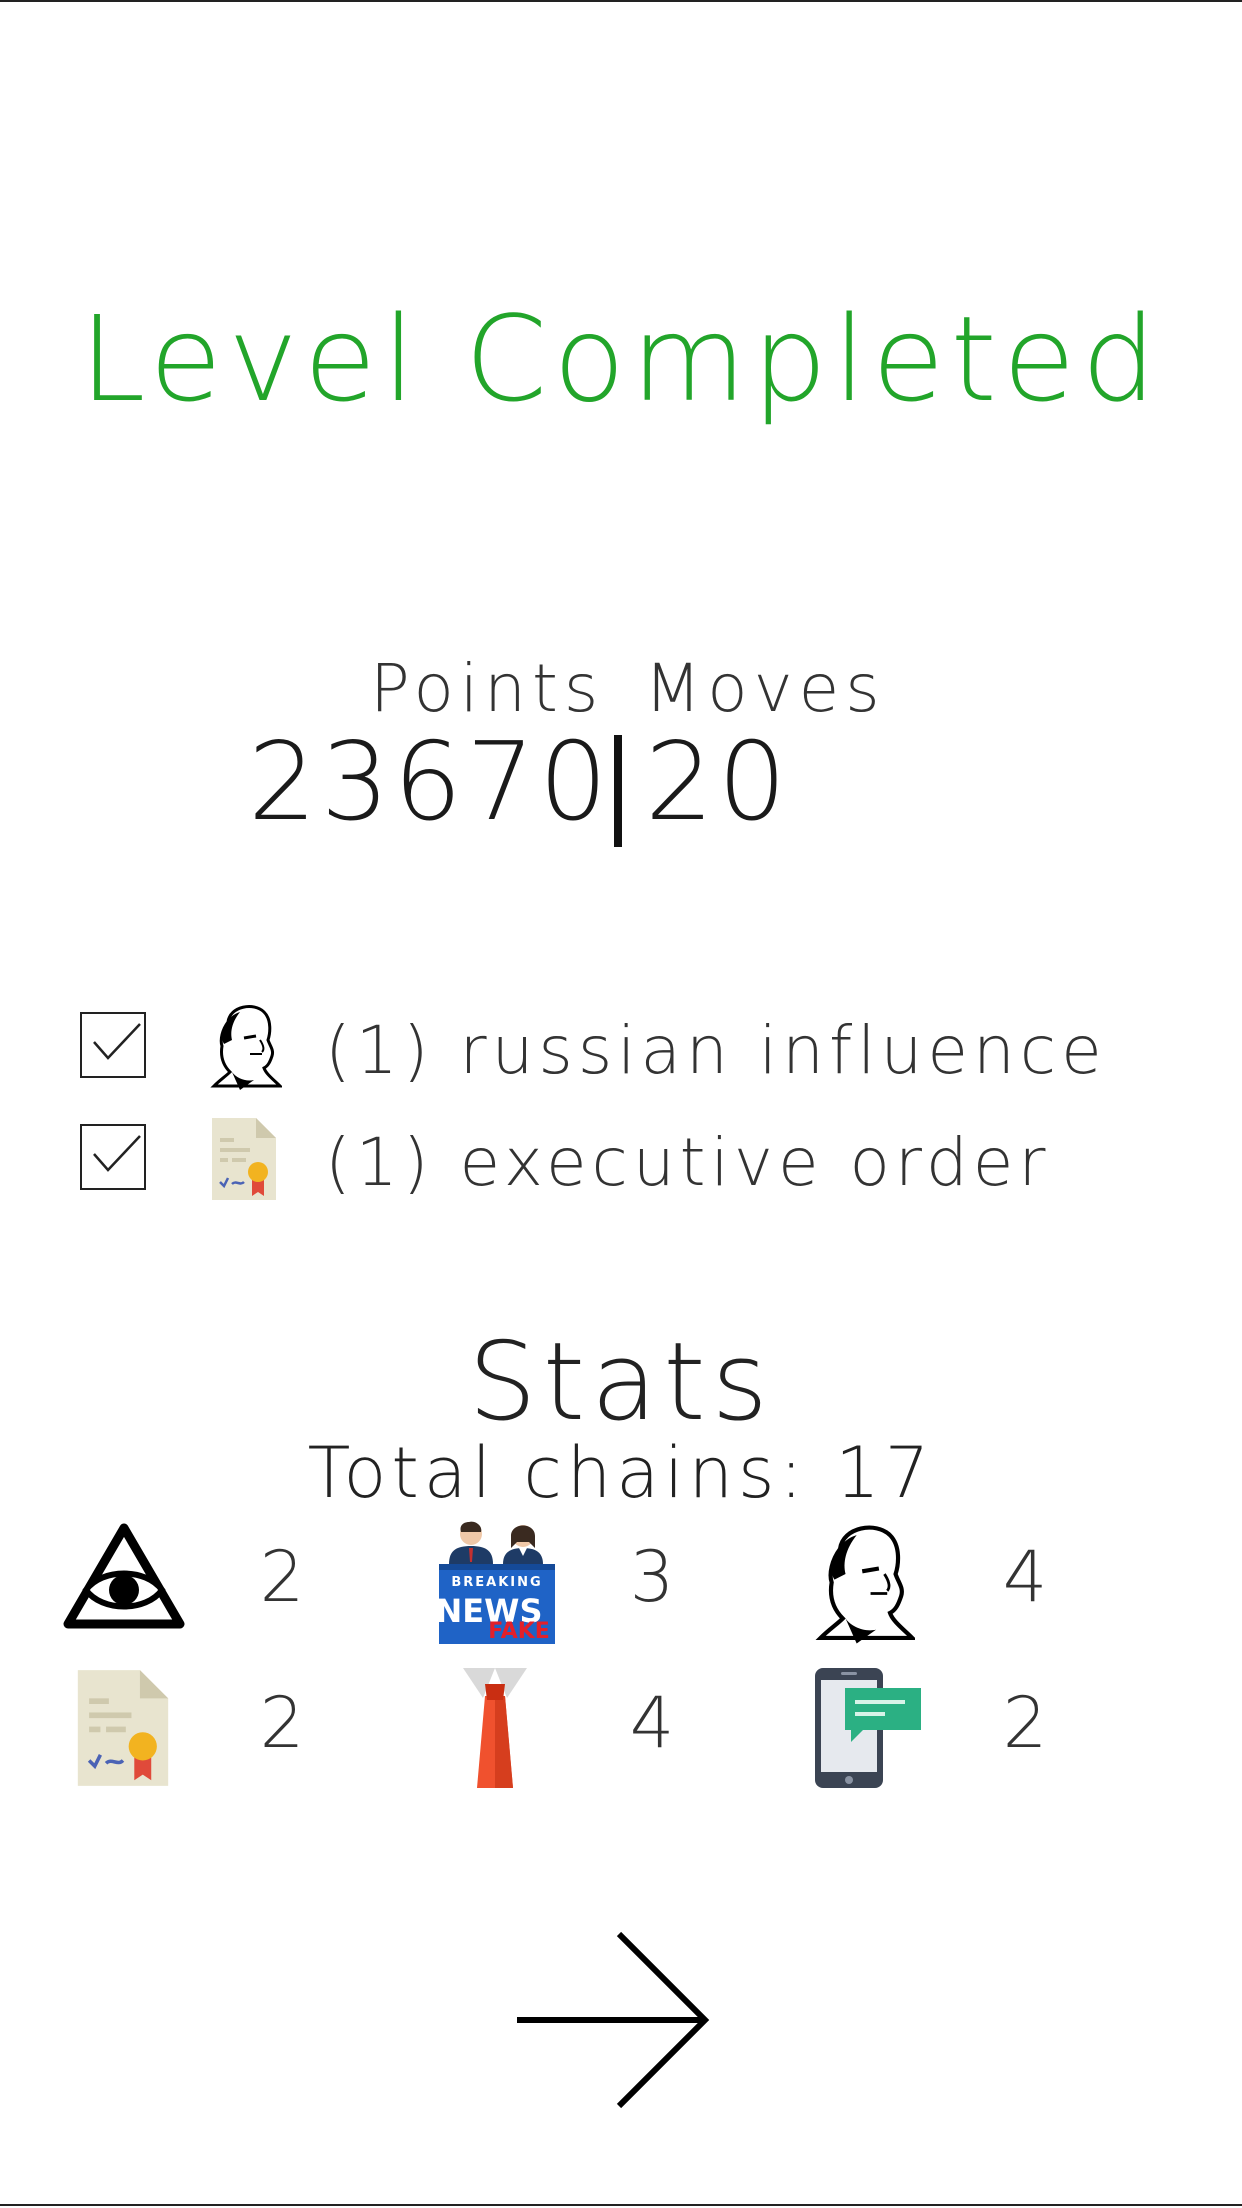 This screenshot has width=1242, height=2208. I want to click on bottom-border, so click(621, 2205).